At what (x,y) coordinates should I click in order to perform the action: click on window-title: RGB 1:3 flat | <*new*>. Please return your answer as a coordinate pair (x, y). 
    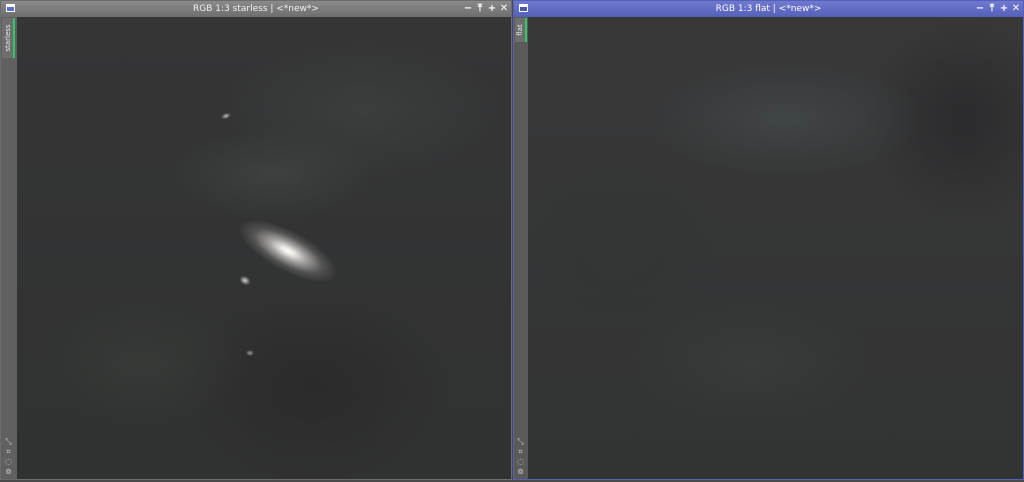
    Looking at the image, I should click on (768, 9).